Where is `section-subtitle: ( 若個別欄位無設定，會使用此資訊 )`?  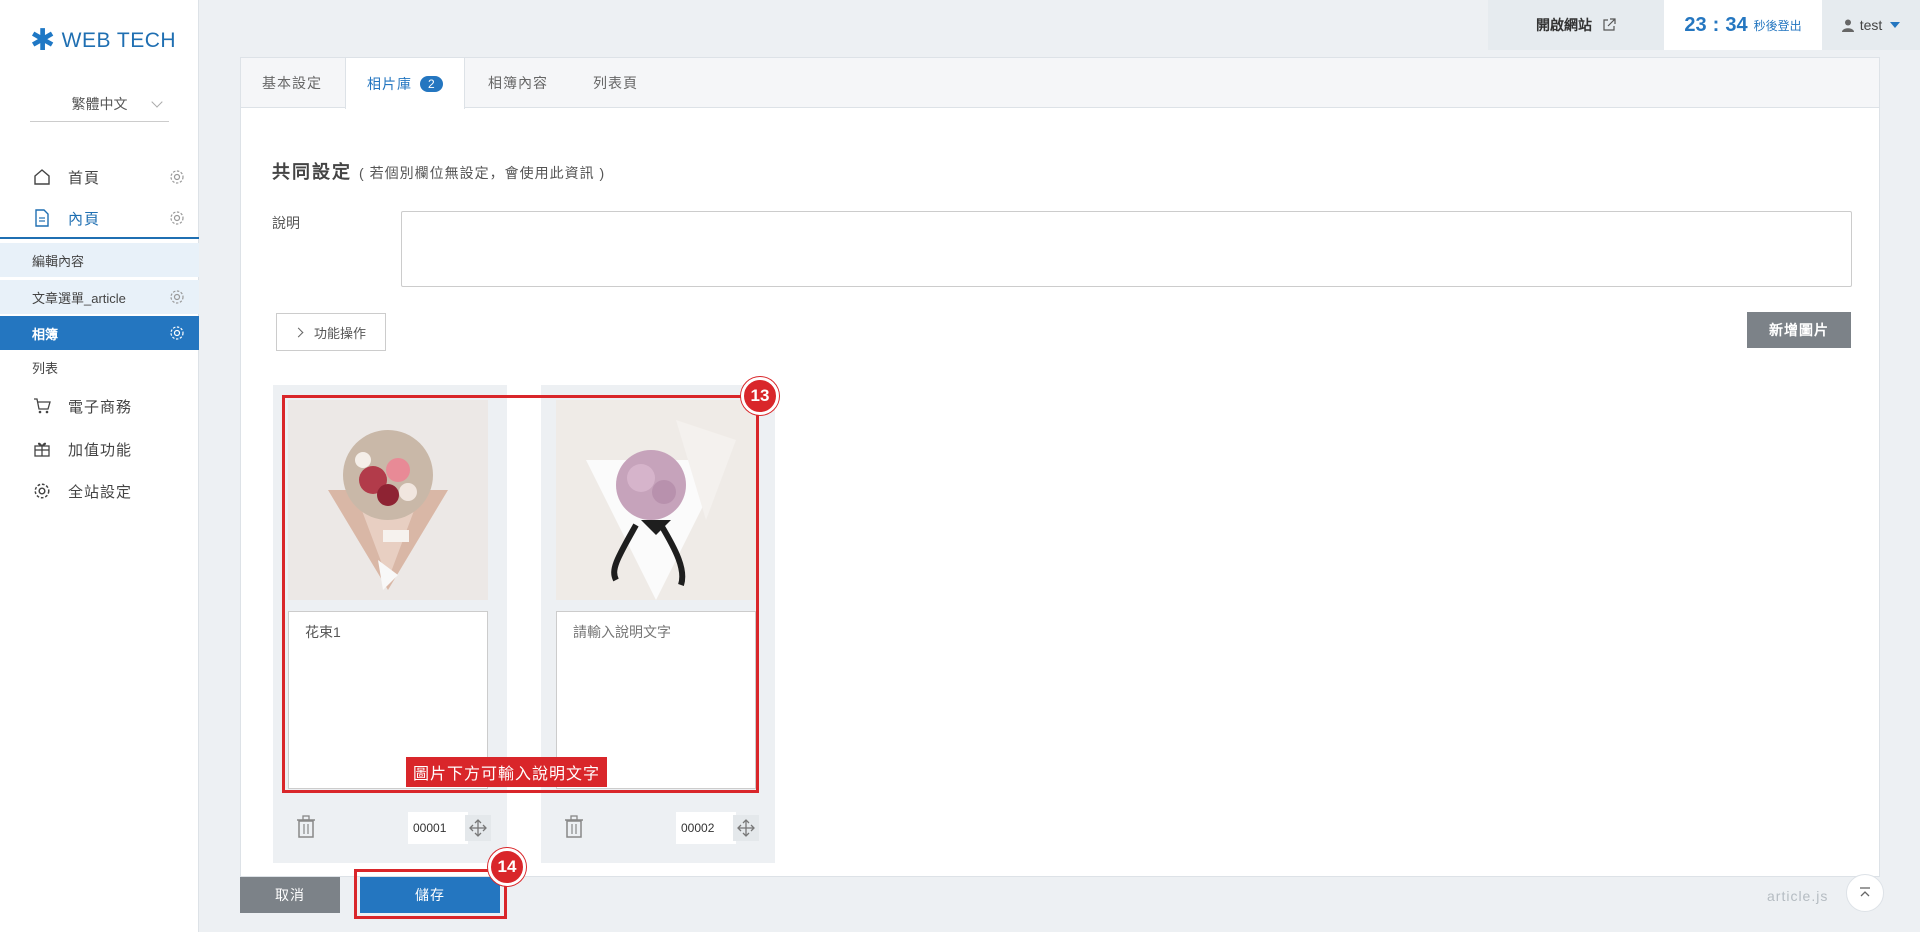 section-subtitle: ( 若個別欄位無設定，會使用此資訊 ) is located at coordinates (482, 173).